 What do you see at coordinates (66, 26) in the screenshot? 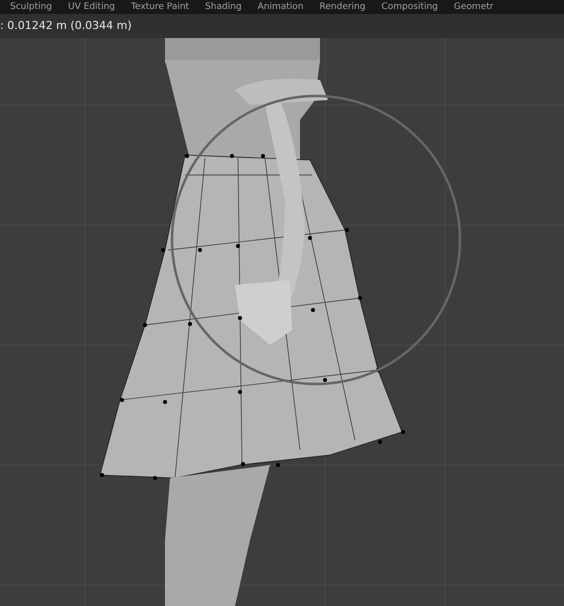
I see `operator-info: : 0.01242 m (0.0344 m)` at bounding box center [66, 26].